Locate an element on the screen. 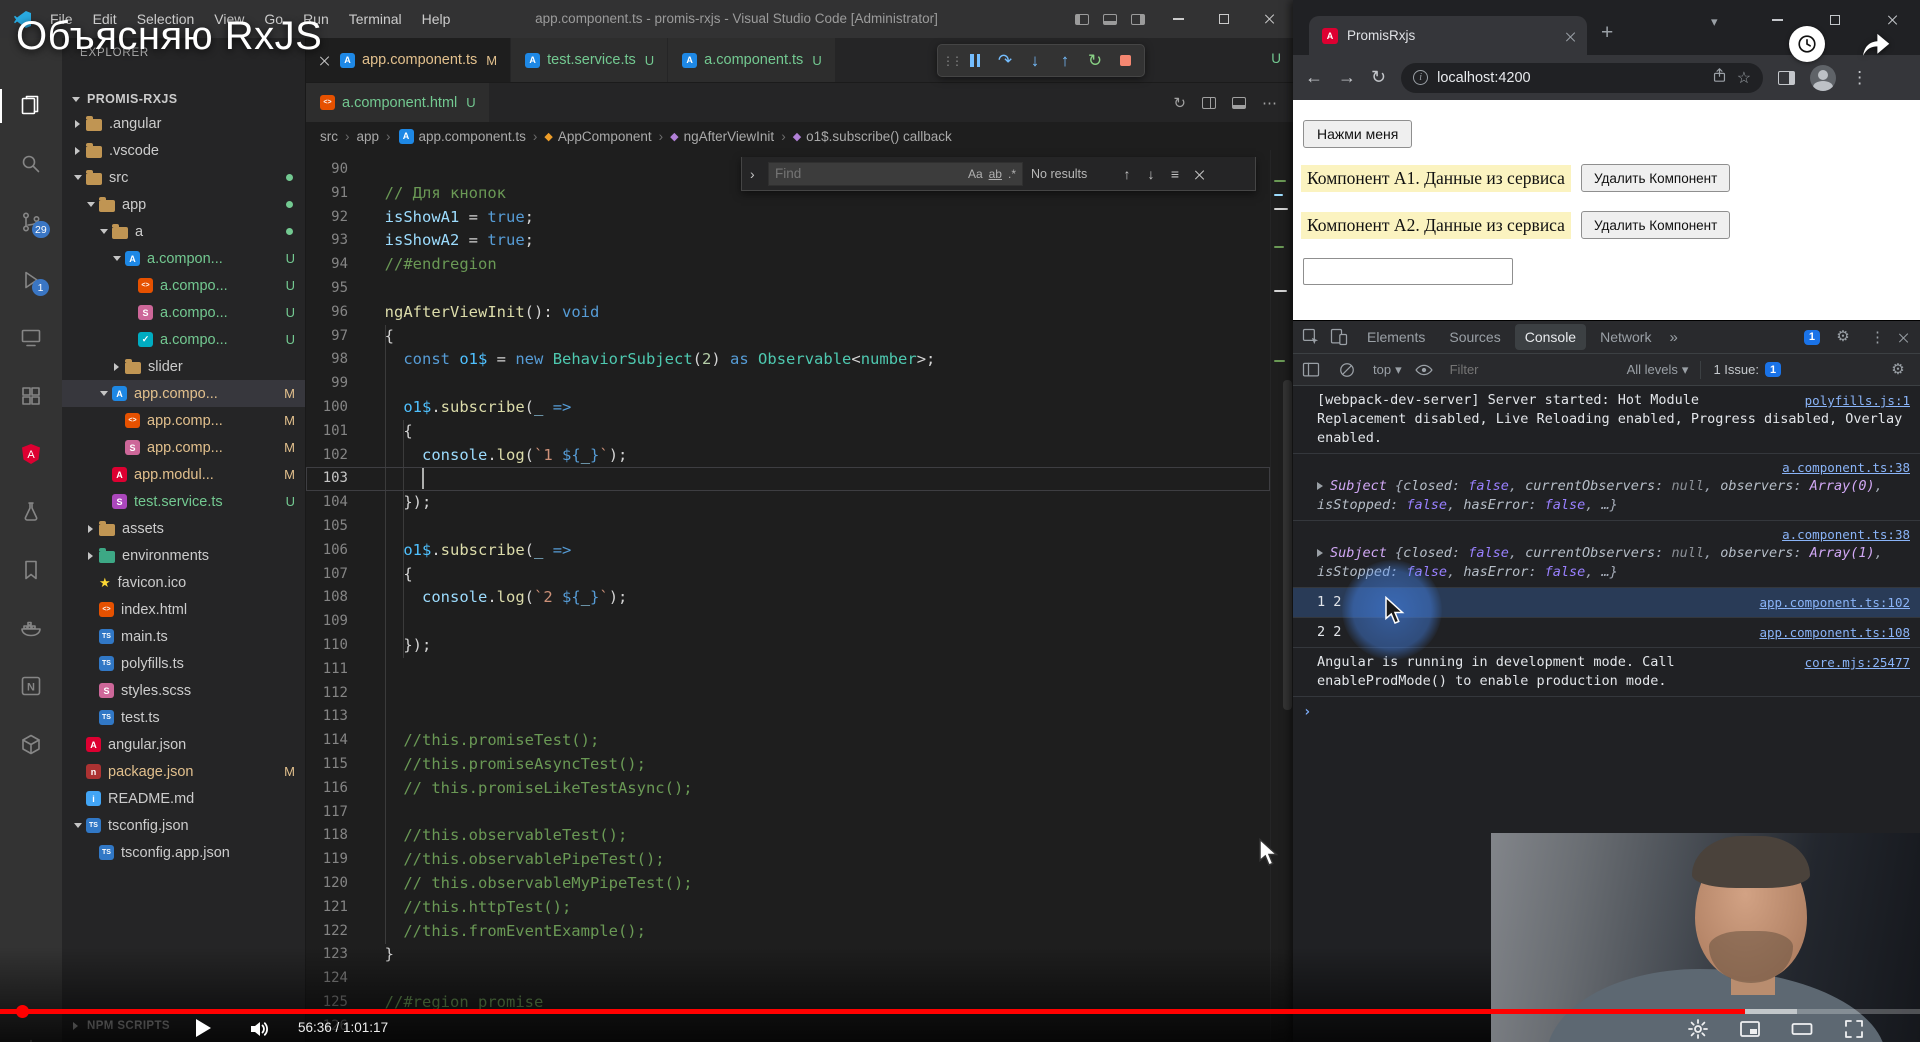 Image resolution: width=1920 pixels, height=1042 pixels. devtools-tab-sources: Sources is located at coordinates (1474, 337).